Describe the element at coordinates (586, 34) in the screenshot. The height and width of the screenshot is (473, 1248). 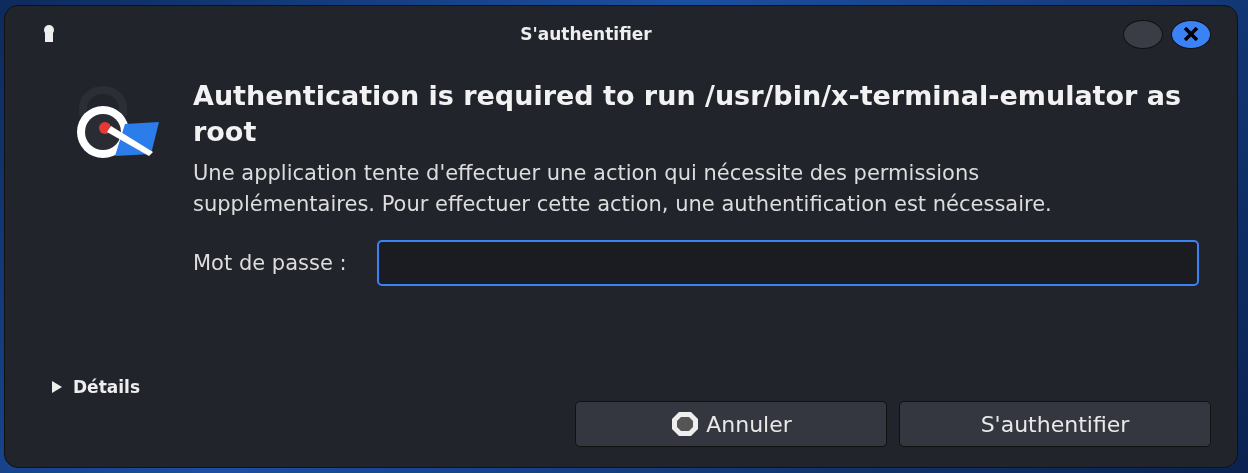
I see `window-title: S'authentifier` at that location.